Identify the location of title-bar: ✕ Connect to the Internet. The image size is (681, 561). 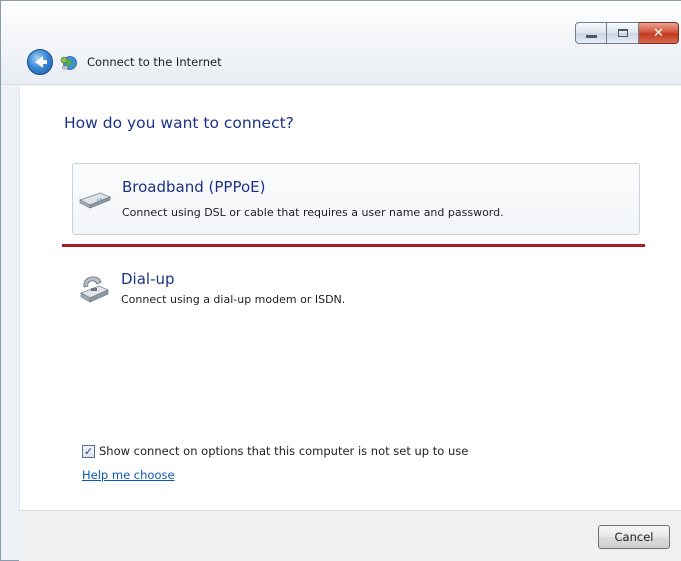
(341, 43).